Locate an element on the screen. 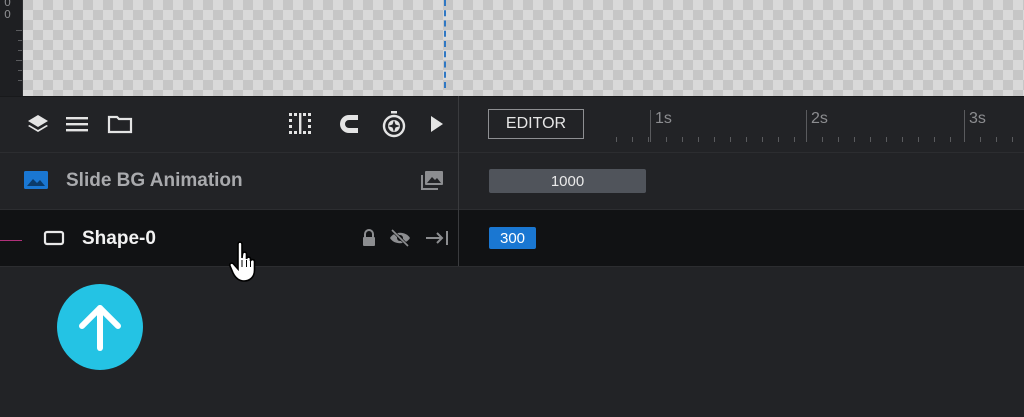  guide-line is located at coordinates (445, 44).